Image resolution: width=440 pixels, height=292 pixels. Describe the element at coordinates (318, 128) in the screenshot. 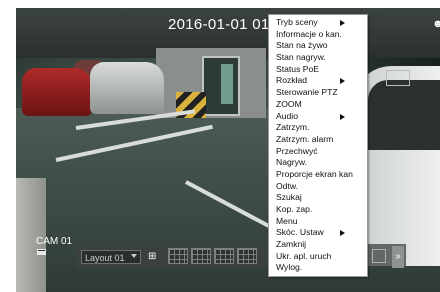

I see `context-menu-item: Zatrzym.` at that location.